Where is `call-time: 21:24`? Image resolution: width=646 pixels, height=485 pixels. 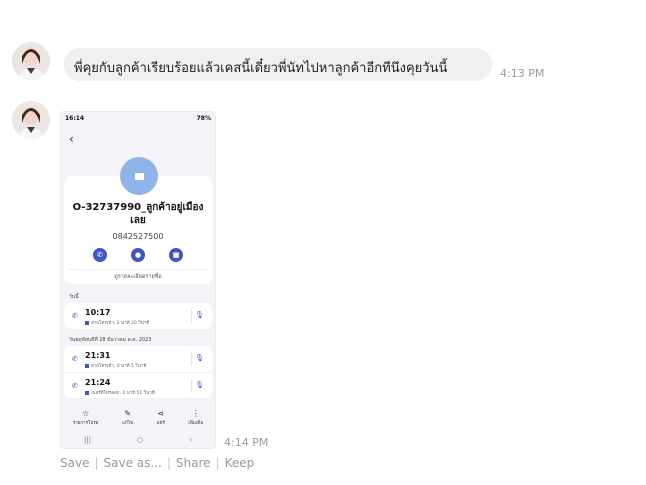
call-time: 21:24 is located at coordinates (98, 382).